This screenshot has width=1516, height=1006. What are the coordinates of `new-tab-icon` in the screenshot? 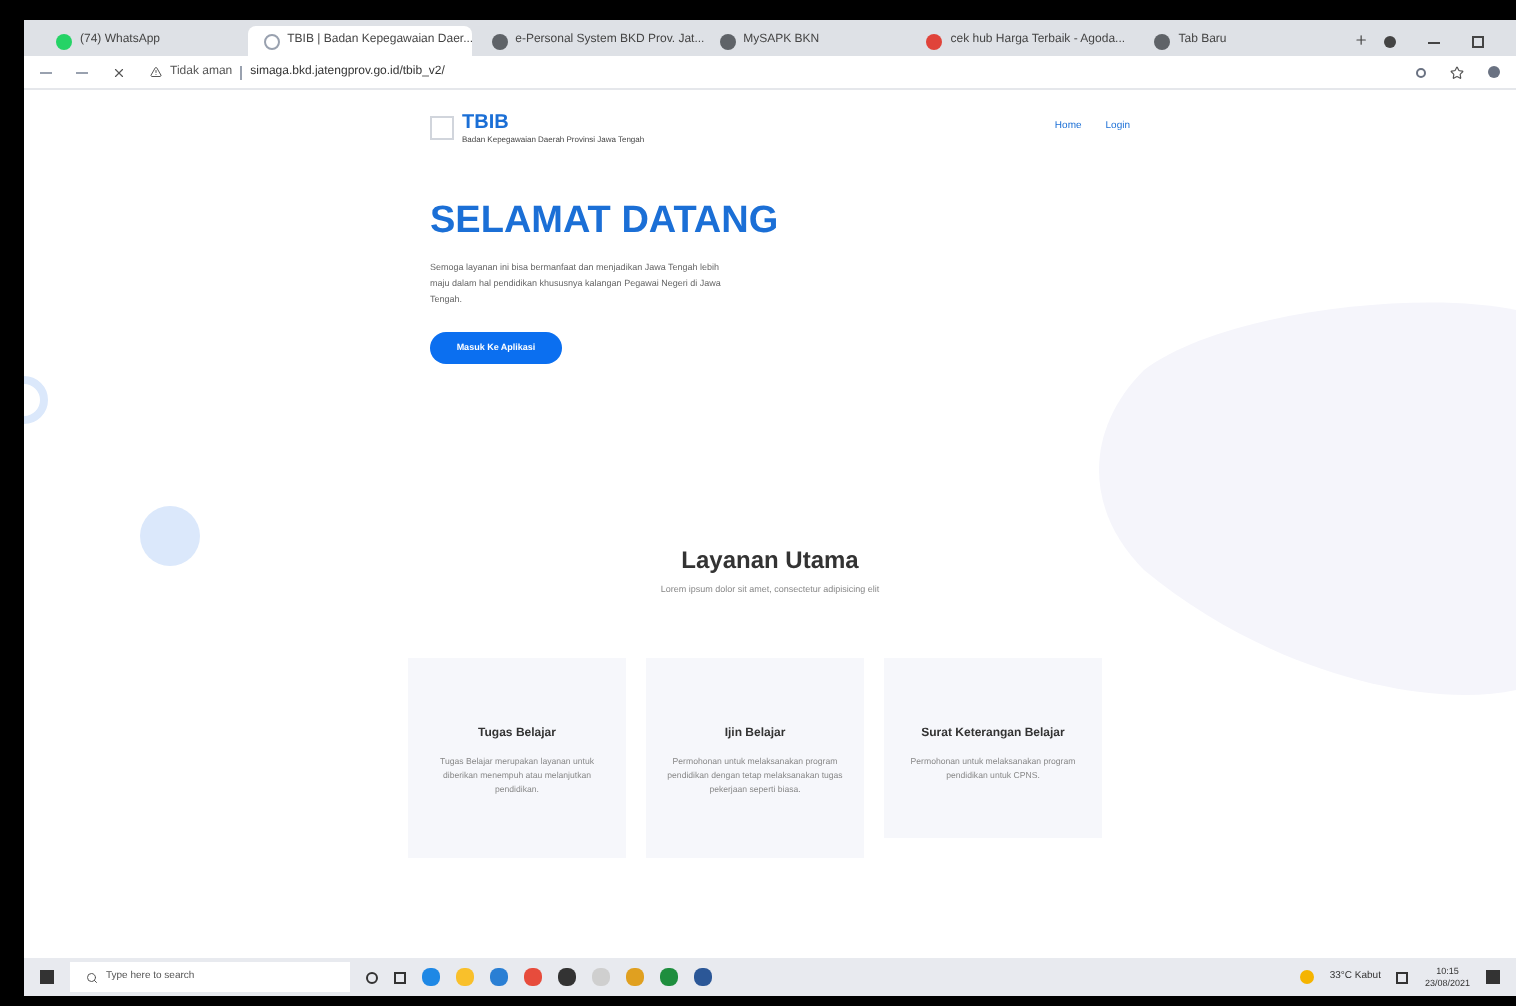 It's located at (1361, 40).